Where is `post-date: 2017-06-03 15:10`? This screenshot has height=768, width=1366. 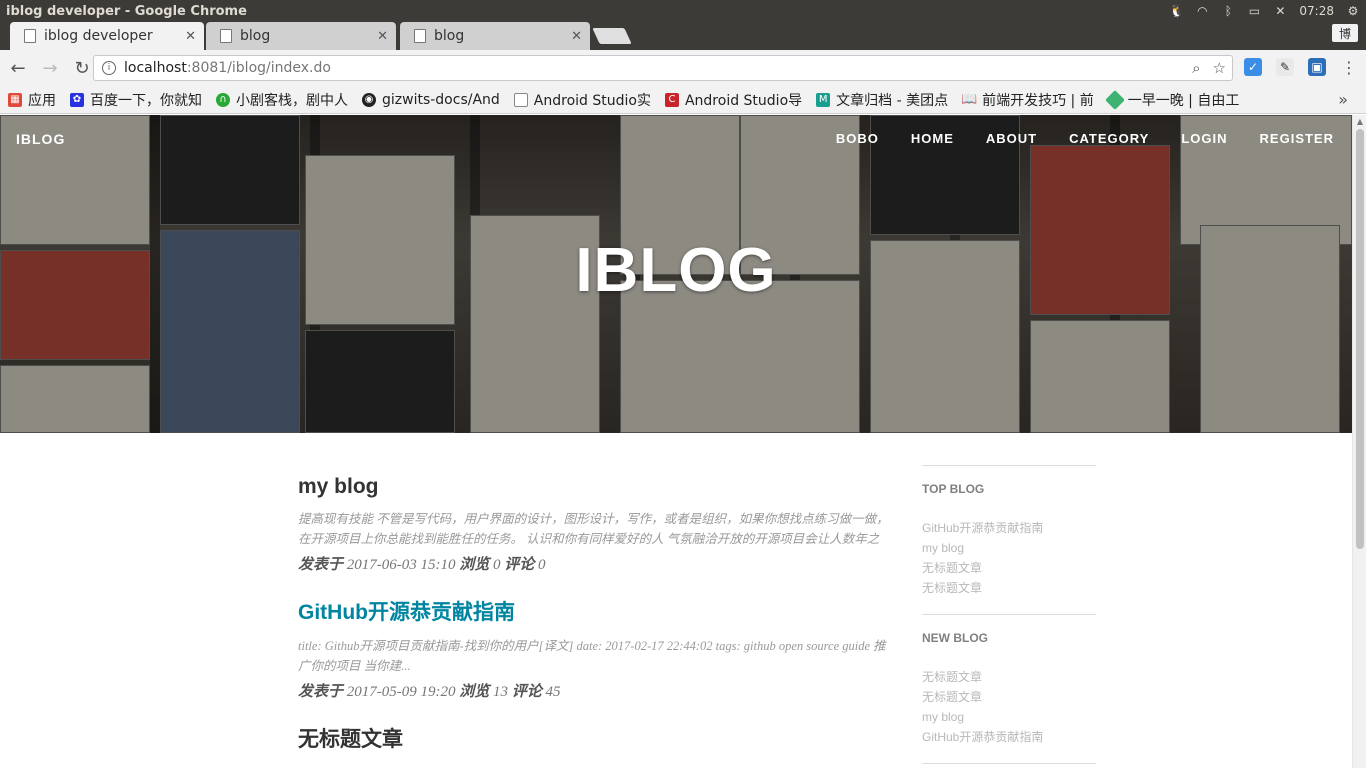 post-date: 2017-06-03 15:10 is located at coordinates (401, 565).